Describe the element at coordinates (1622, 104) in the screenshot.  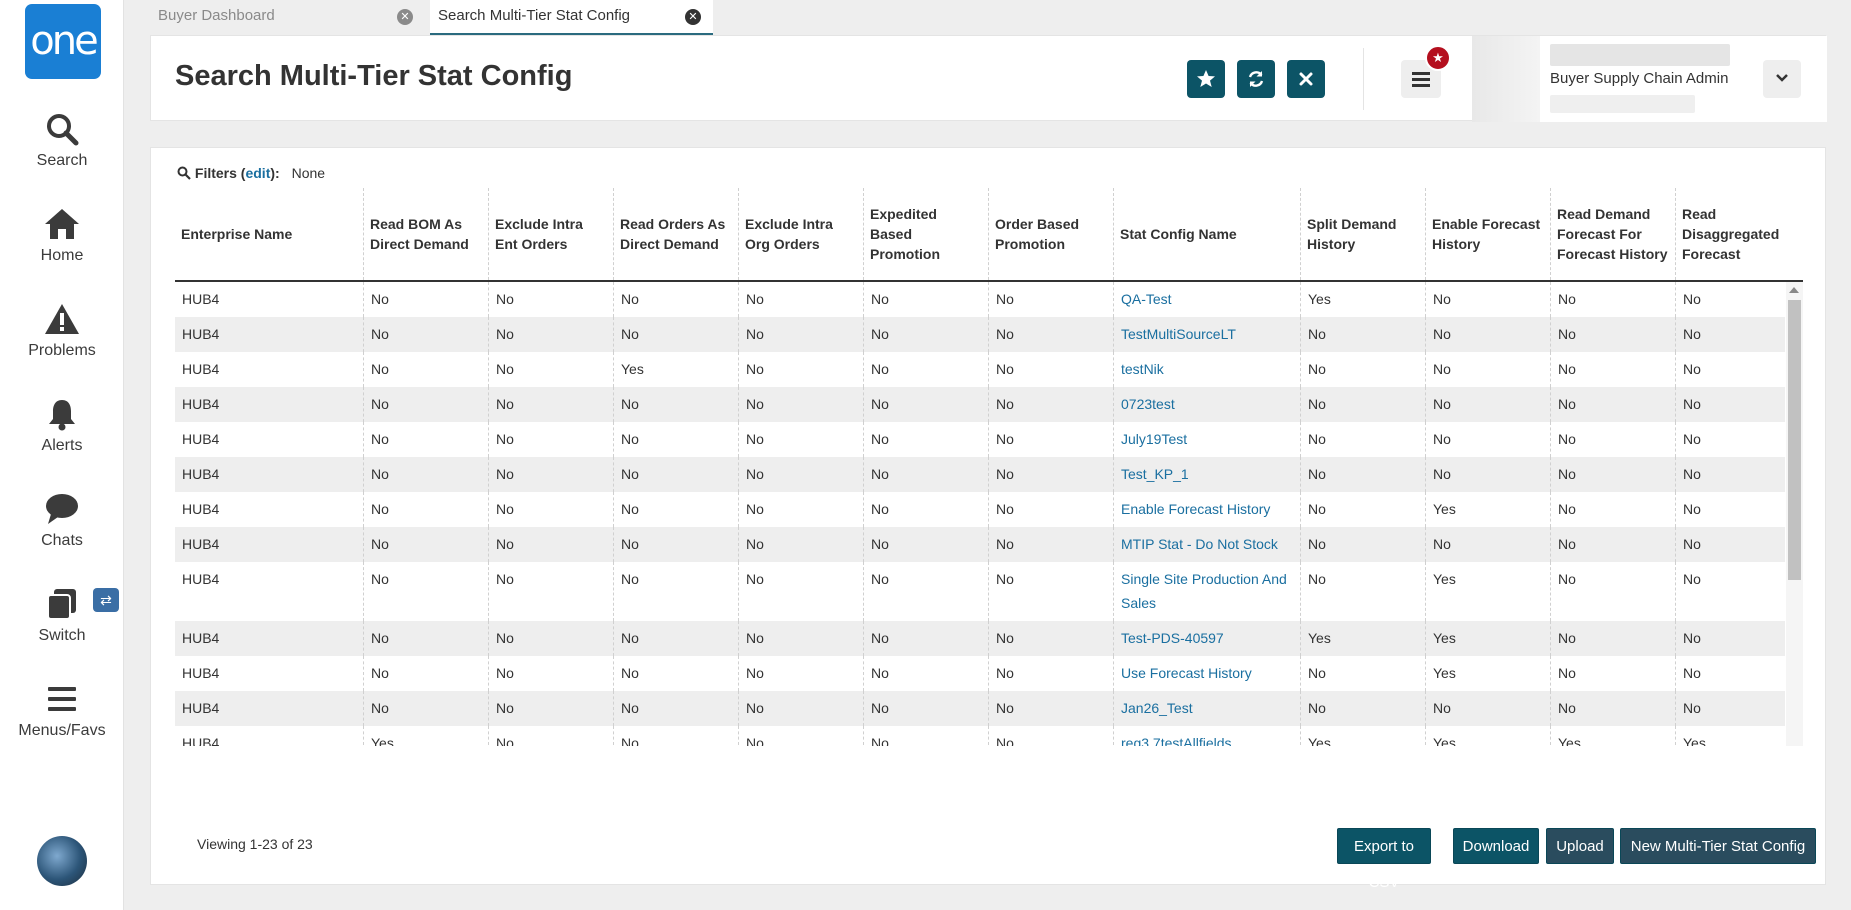
I see `user-org-redacted` at that location.